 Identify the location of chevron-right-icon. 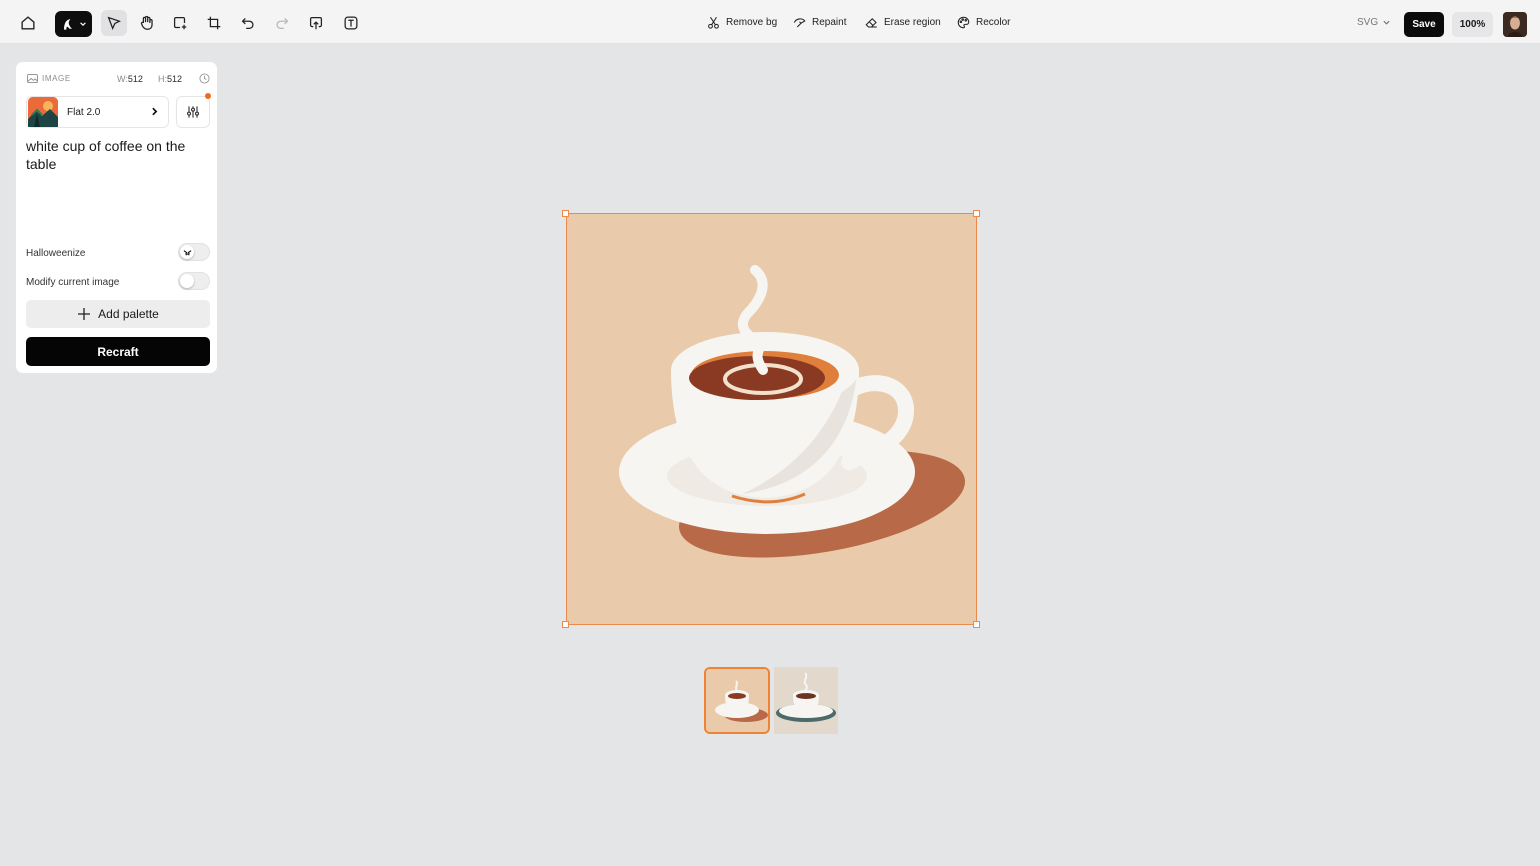
(155, 111).